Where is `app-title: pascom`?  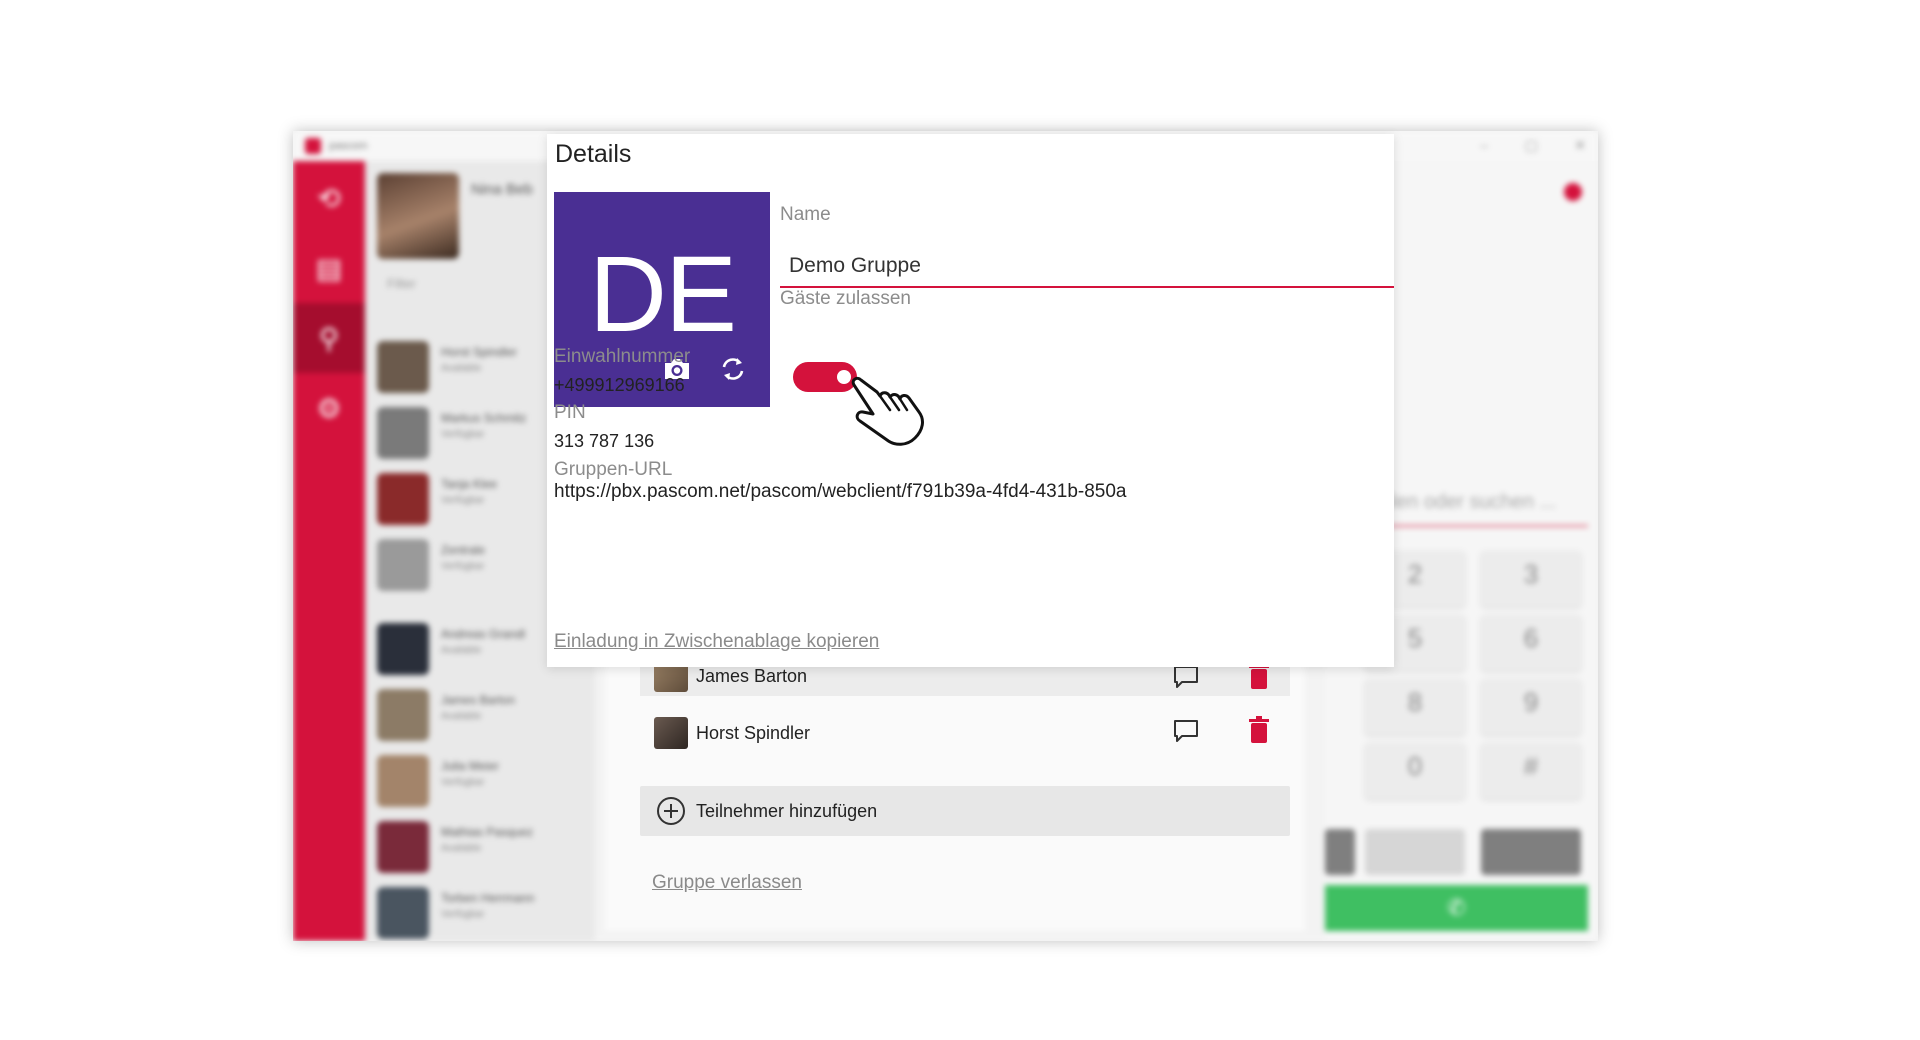
app-title: pascom is located at coordinates (348, 146).